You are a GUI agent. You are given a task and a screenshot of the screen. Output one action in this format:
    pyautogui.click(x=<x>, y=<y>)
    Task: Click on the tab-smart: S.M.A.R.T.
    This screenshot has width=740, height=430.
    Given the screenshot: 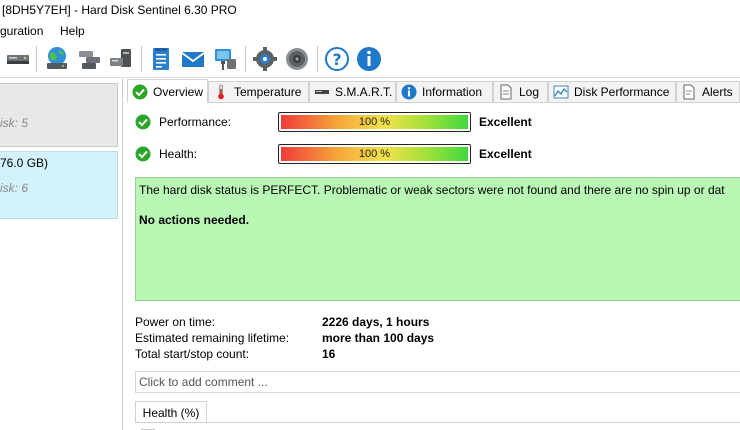 What is the action you would take?
    pyautogui.click(x=352, y=91)
    